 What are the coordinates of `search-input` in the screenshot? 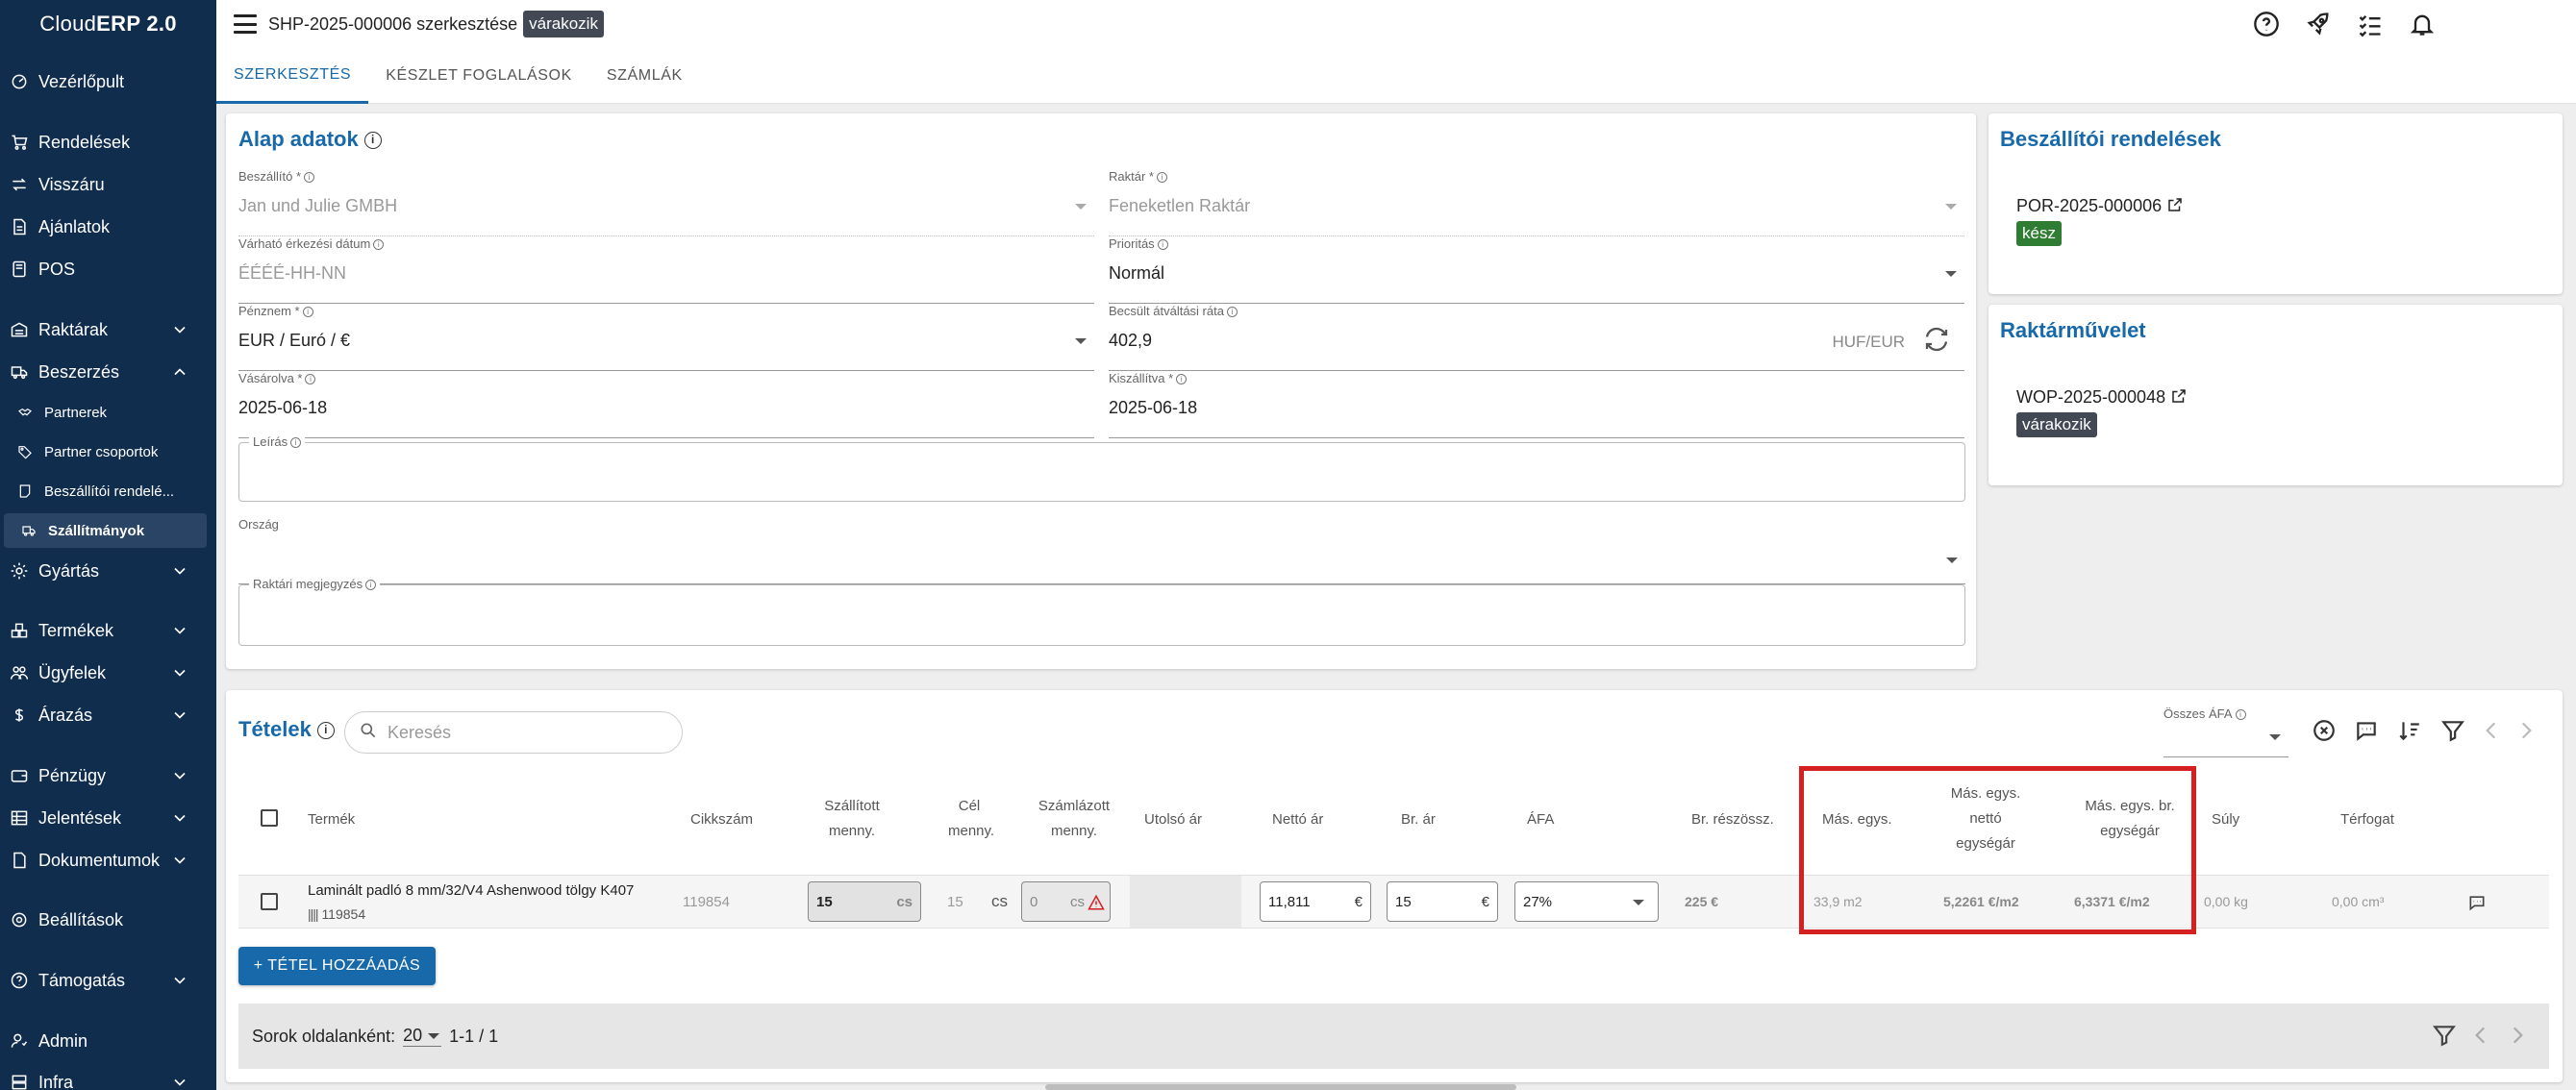 It's located at (513, 732).